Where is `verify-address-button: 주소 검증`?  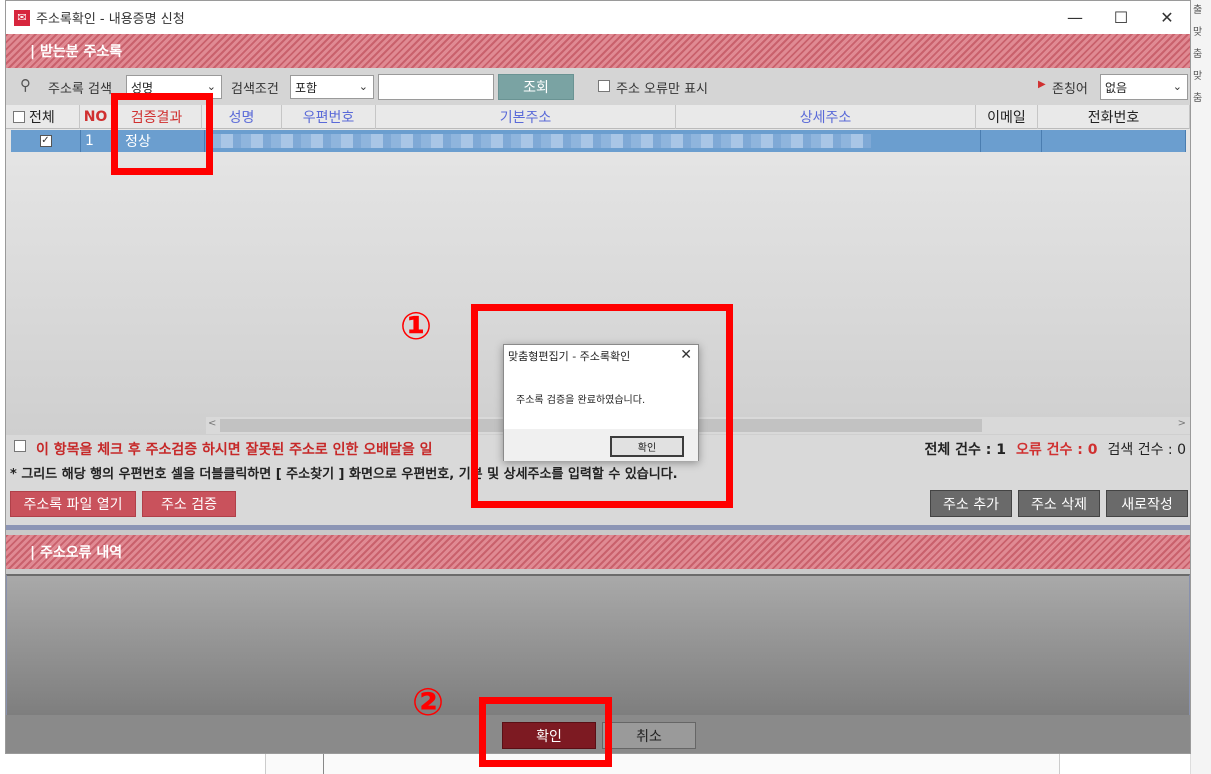
verify-address-button: 주소 검증 is located at coordinates (189, 504).